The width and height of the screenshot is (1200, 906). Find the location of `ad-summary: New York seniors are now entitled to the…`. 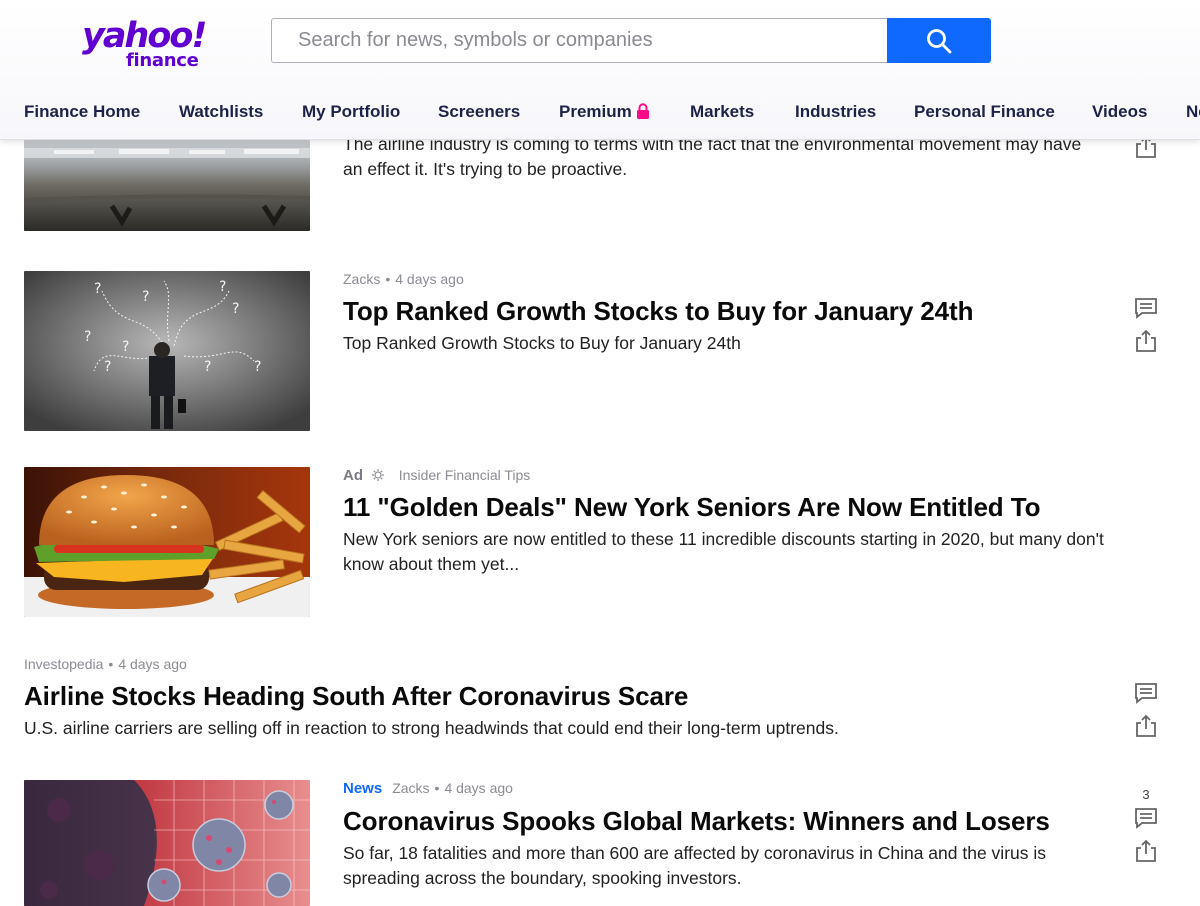

ad-summary: New York seniors are now entitled to the… is located at coordinates (723, 551).